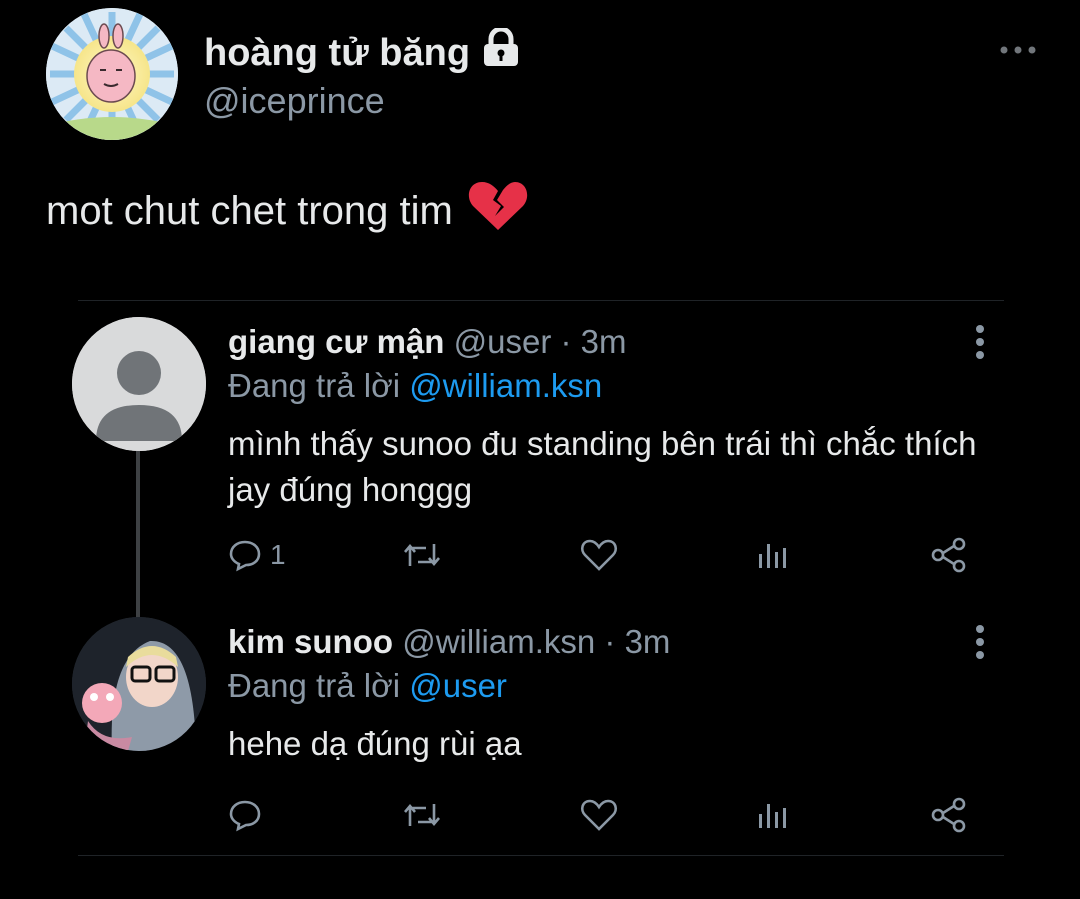  What do you see at coordinates (458, 685) in the screenshot?
I see `replying-mention: @user` at bounding box center [458, 685].